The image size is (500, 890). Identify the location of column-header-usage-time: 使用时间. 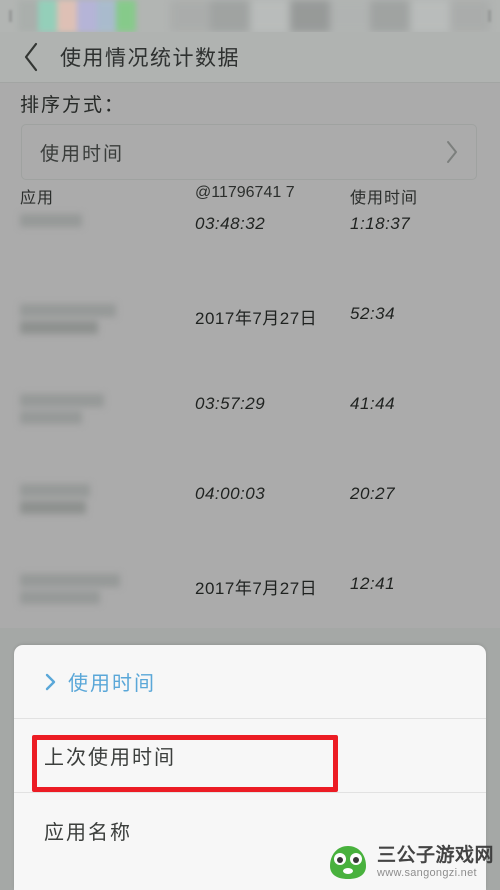
(384, 198).